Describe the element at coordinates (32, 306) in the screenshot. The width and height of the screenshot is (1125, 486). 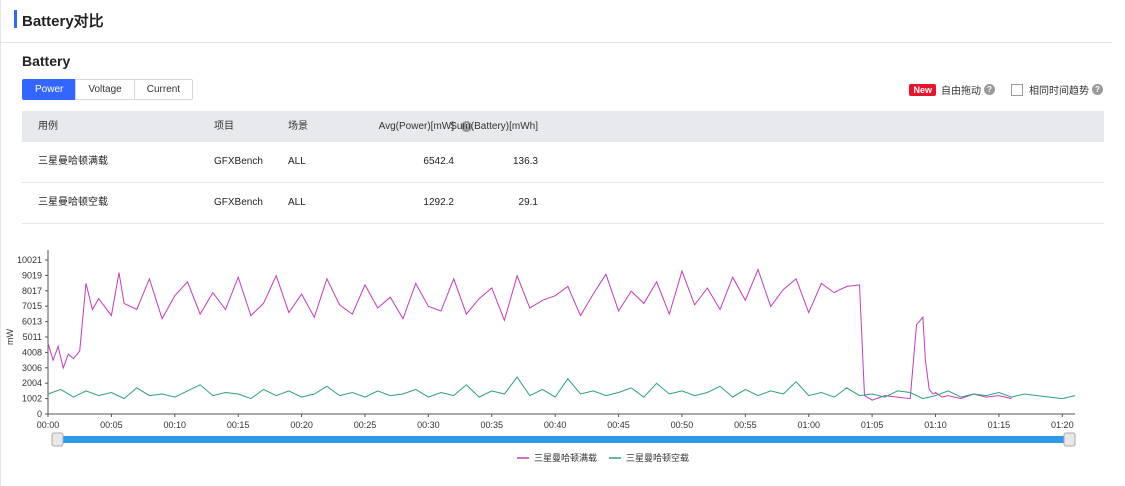
I see `y-tick-label: 7015` at that location.